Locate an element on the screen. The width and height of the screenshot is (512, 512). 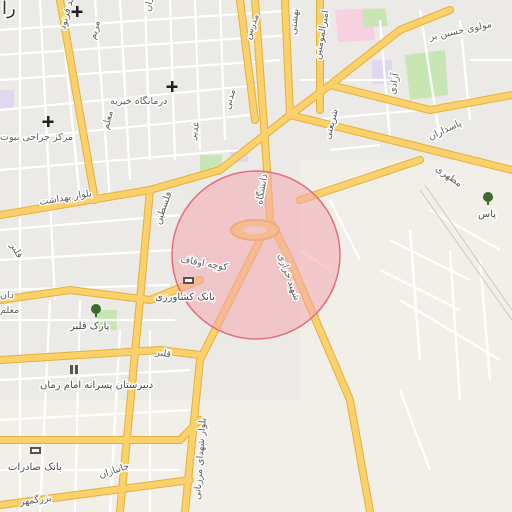
bank-icon is located at coordinates (188, 280).